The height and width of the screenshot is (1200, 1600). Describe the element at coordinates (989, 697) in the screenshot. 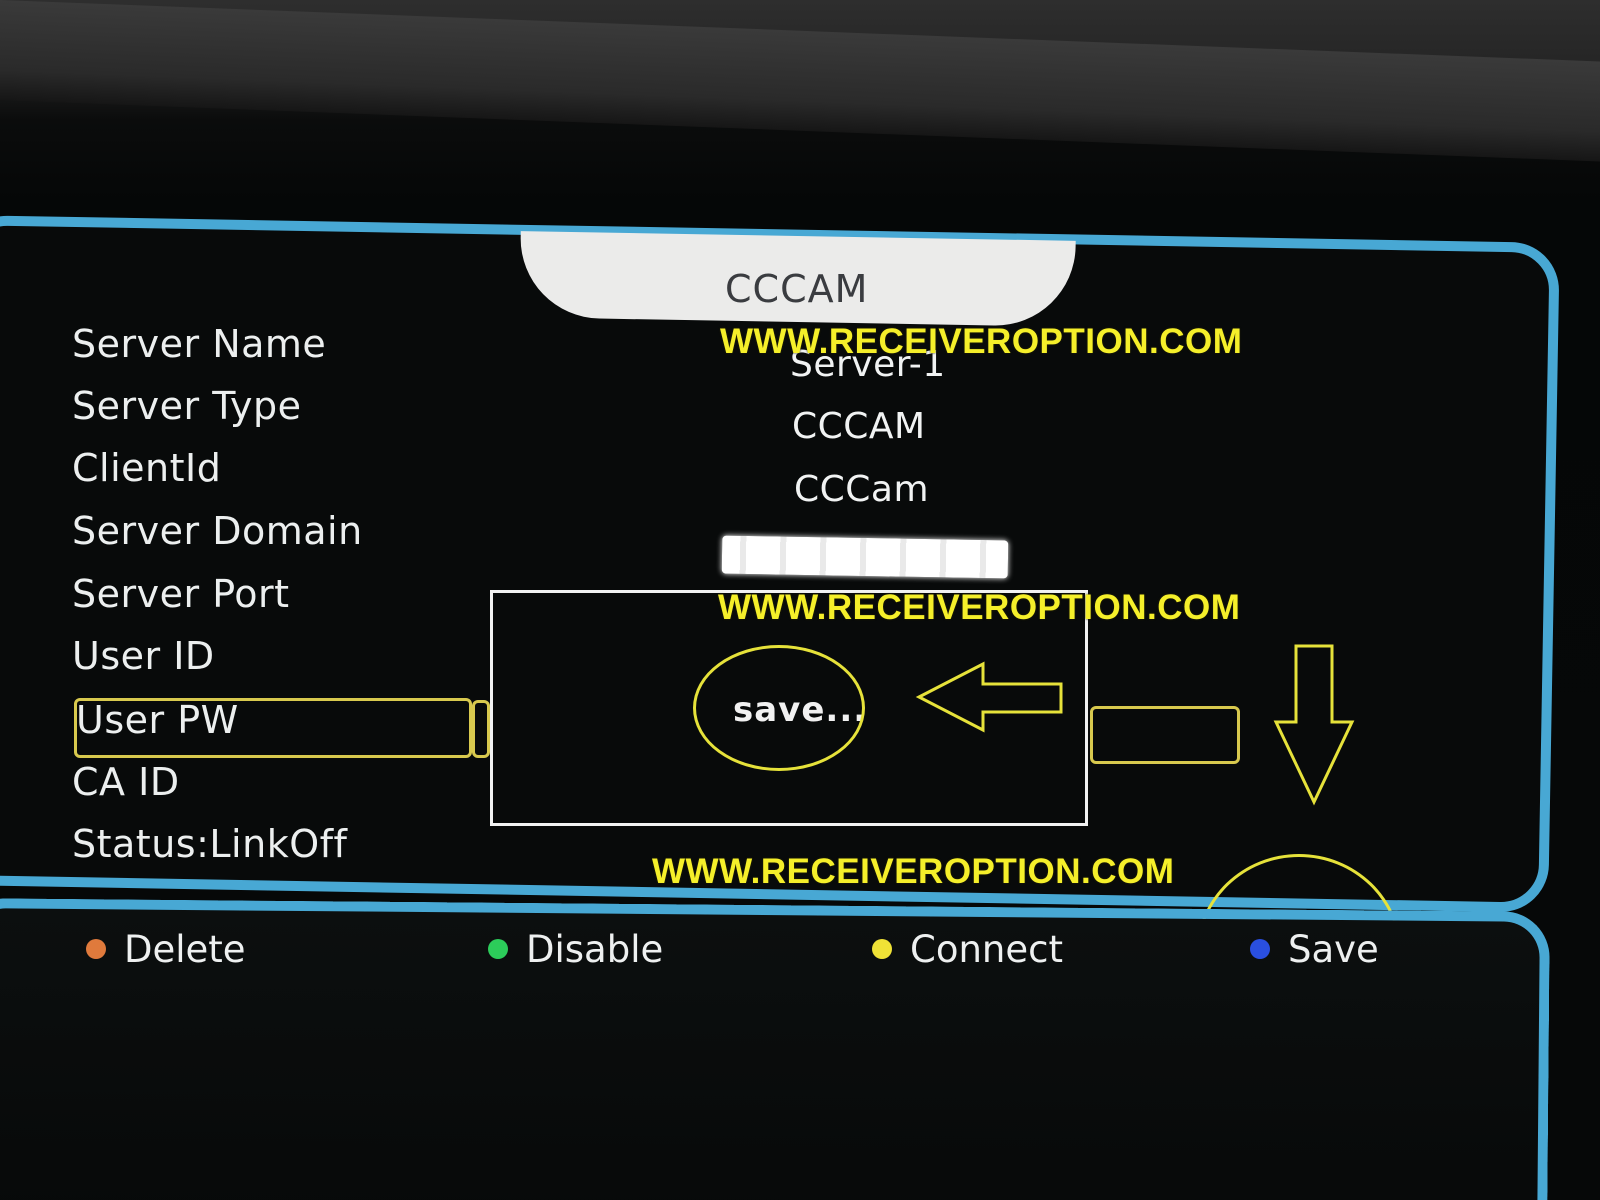

I see `left-arrow-icon` at that location.